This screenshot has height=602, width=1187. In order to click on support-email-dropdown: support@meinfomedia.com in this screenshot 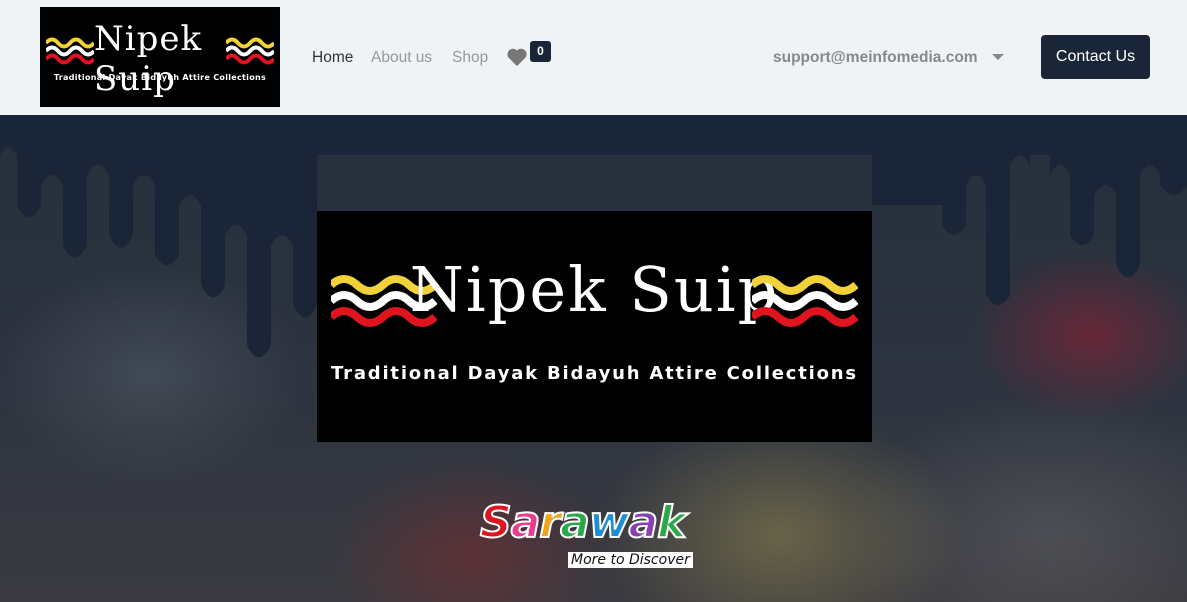, I will do `click(875, 58)`.